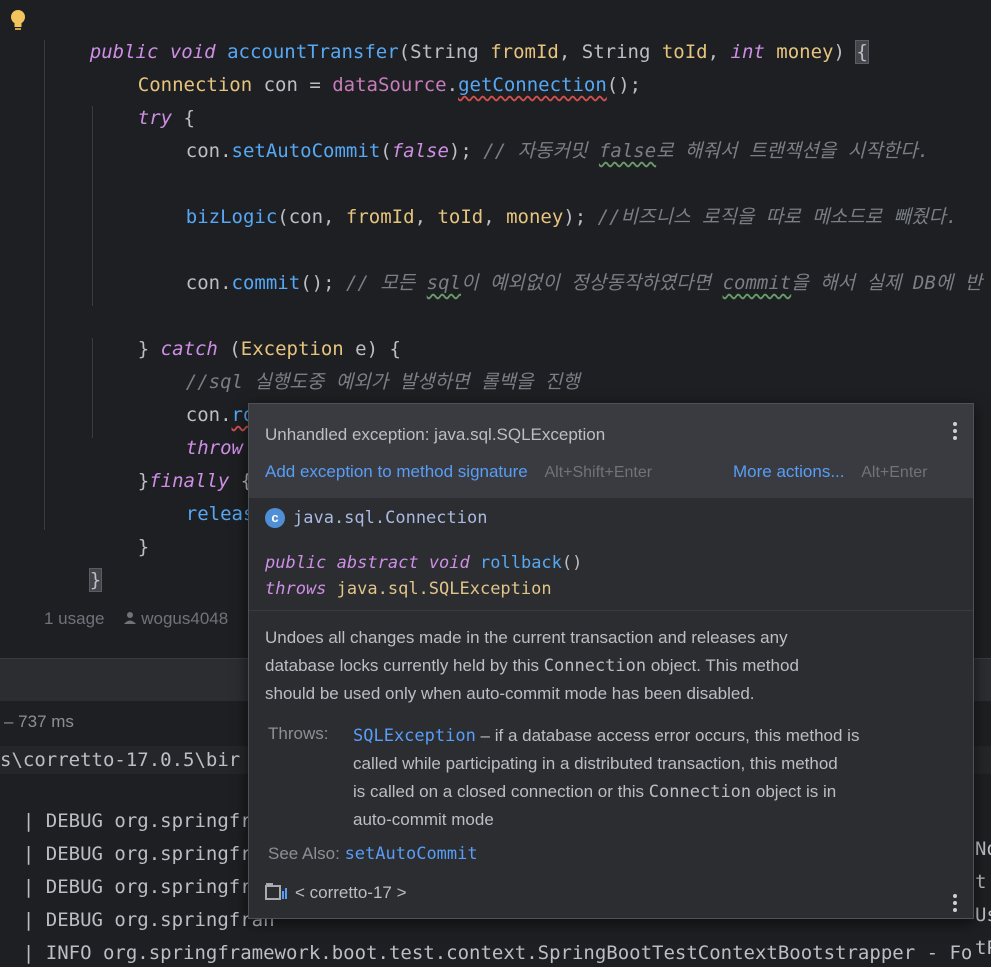  What do you see at coordinates (390, 518) in the screenshot?
I see `class-name: java.sql.Connection` at bounding box center [390, 518].